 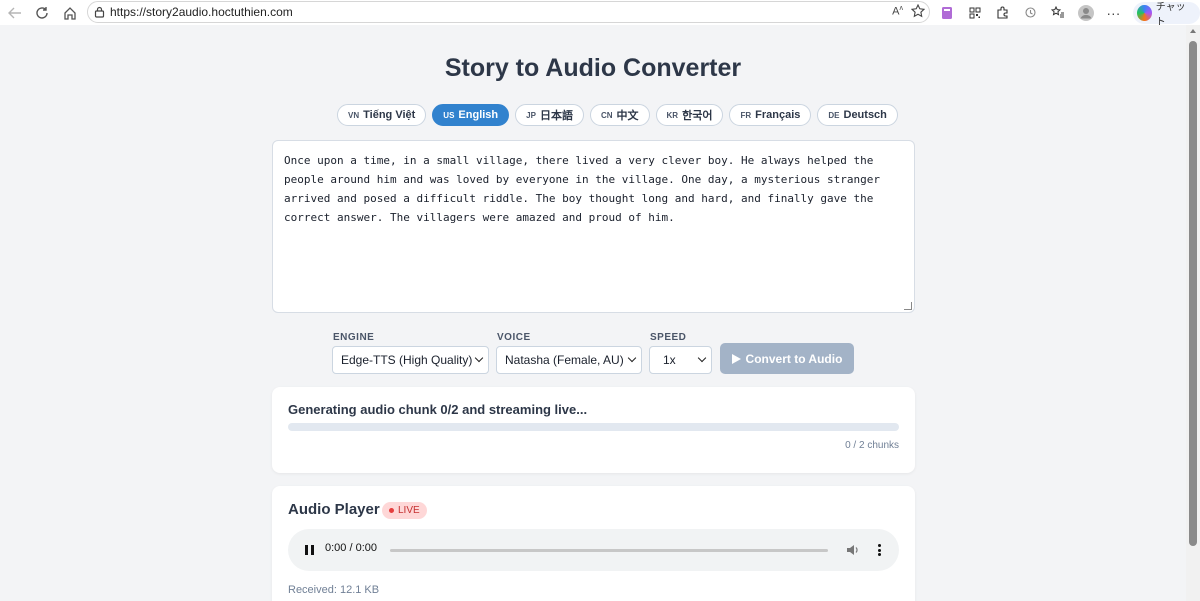 I want to click on home-button, so click(x=70, y=12).